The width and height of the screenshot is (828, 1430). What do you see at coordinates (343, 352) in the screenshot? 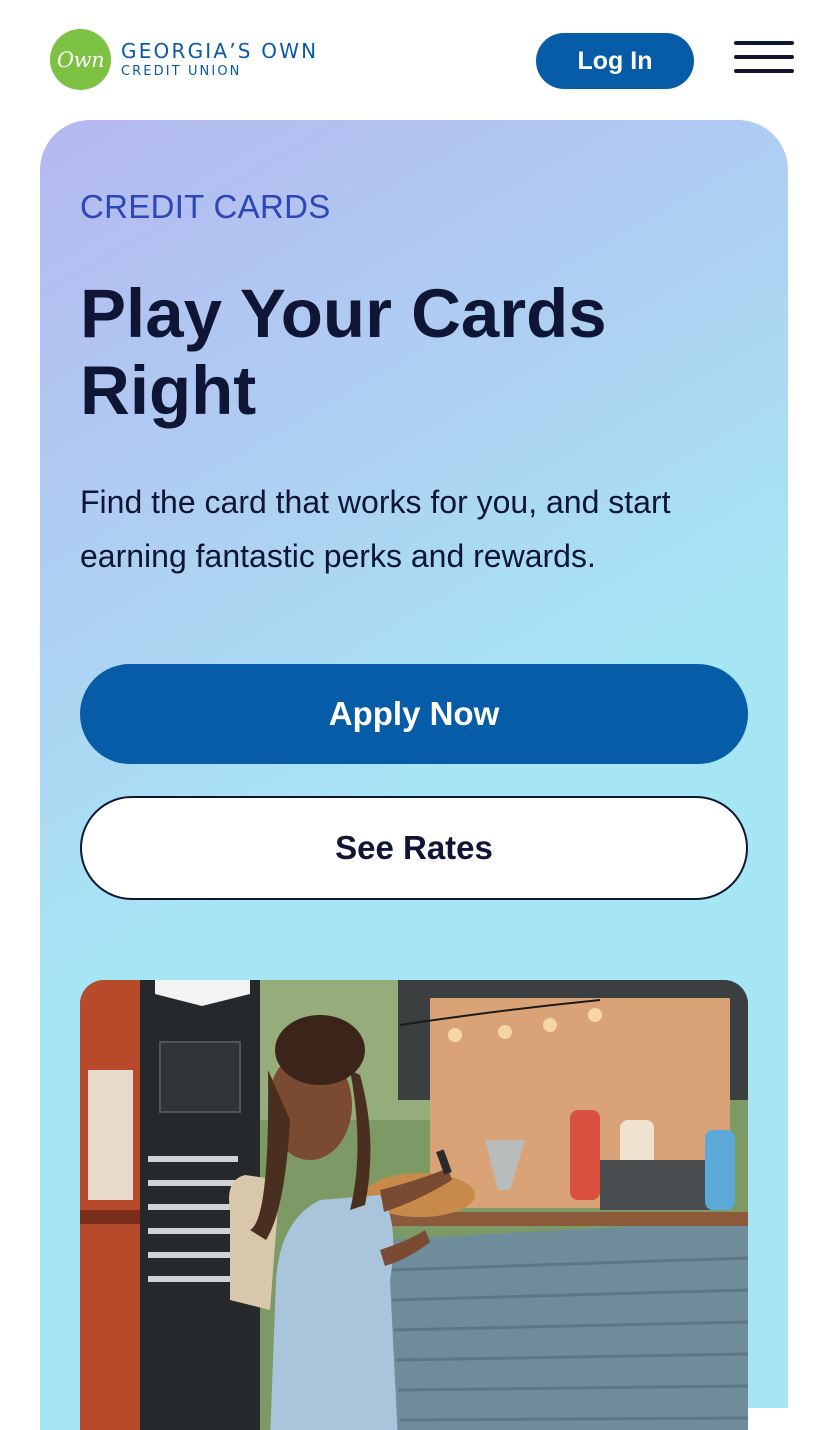
I see `hero-title: Play Your Cards Right` at bounding box center [343, 352].